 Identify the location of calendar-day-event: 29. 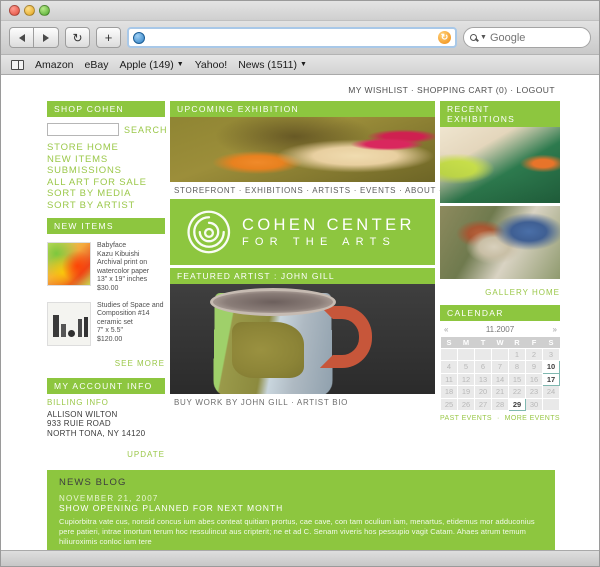
(517, 404).